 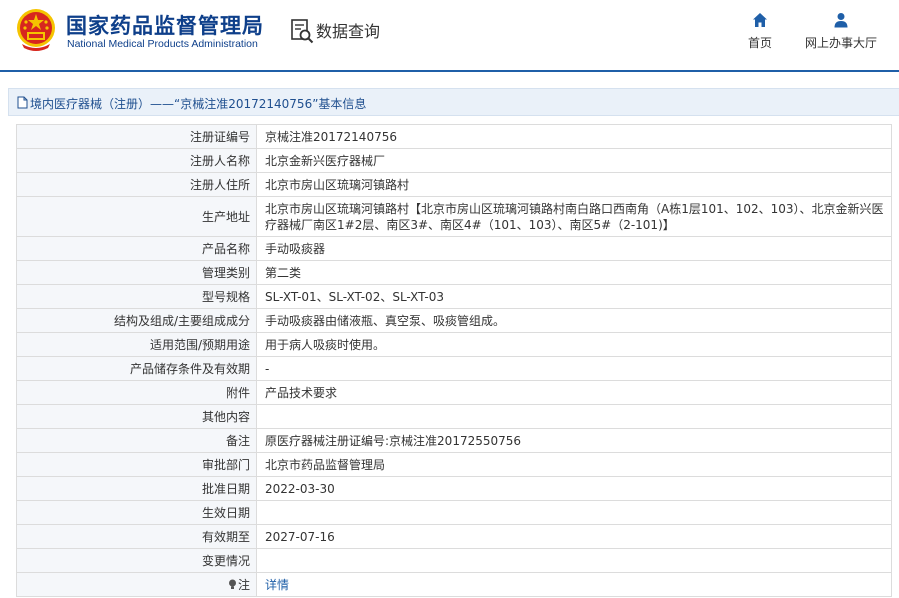 What do you see at coordinates (574, 320) in the screenshot?
I see `field-value: 手动吸痰器由储液瓶、真空泵、吸痰管组成。` at bounding box center [574, 320].